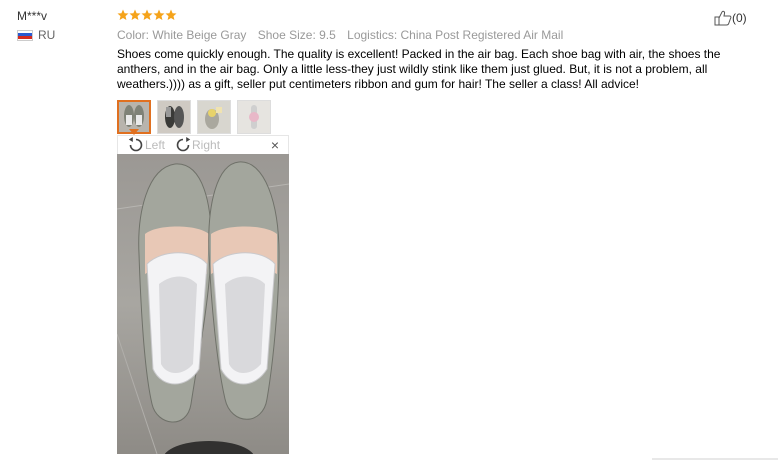 The height and width of the screenshot is (462, 778). Describe the element at coordinates (155, 145) in the screenshot. I see `rotate-left-label: Left` at that location.